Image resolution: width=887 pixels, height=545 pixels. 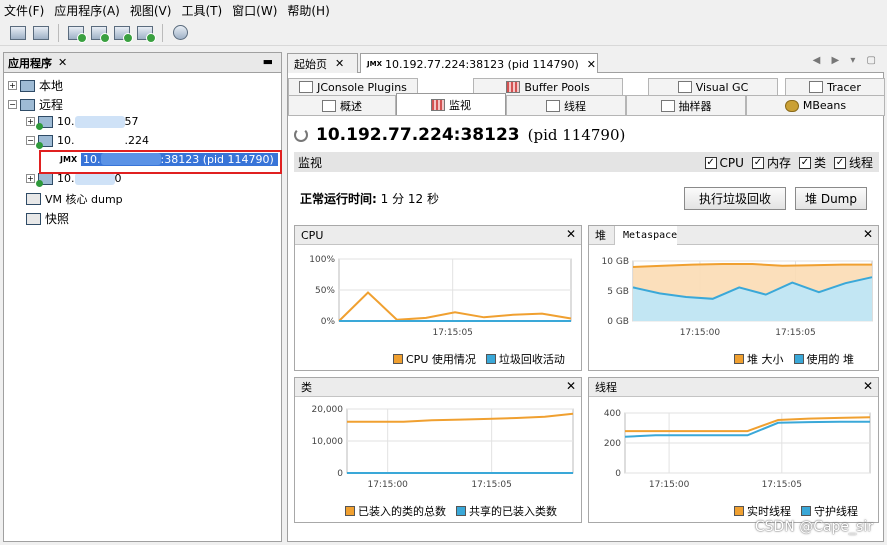 What do you see at coordinates (322, 63) in the screenshot?
I see `tab-start-page: 起始页 ✕` at bounding box center [322, 63].